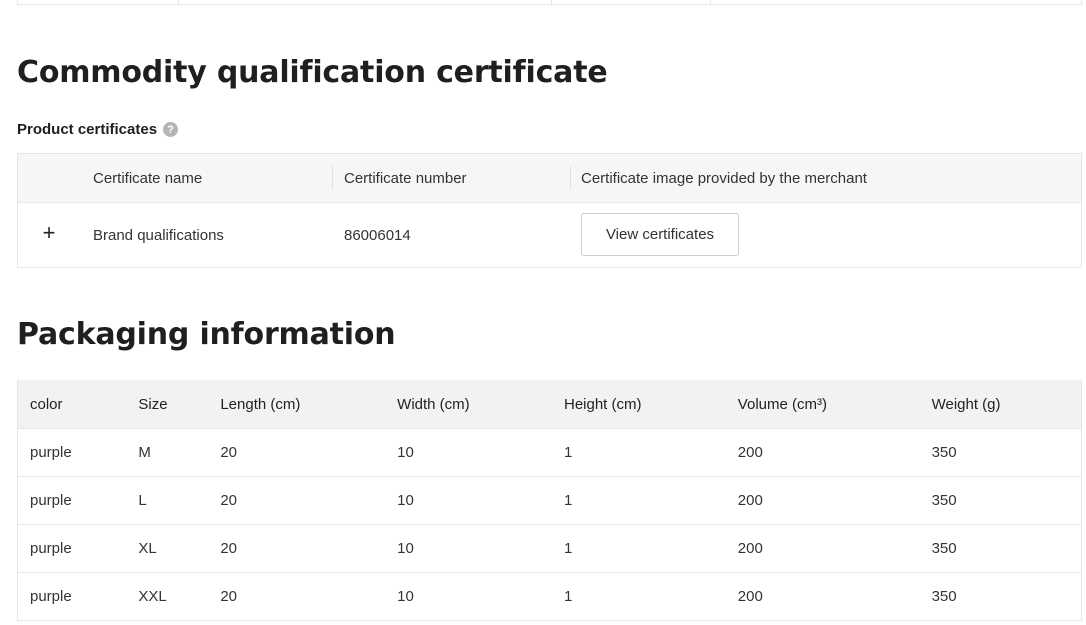  What do you see at coordinates (377, 235) in the screenshot?
I see `certificate-number-cell: 86006014` at bounding box center [377, 235].